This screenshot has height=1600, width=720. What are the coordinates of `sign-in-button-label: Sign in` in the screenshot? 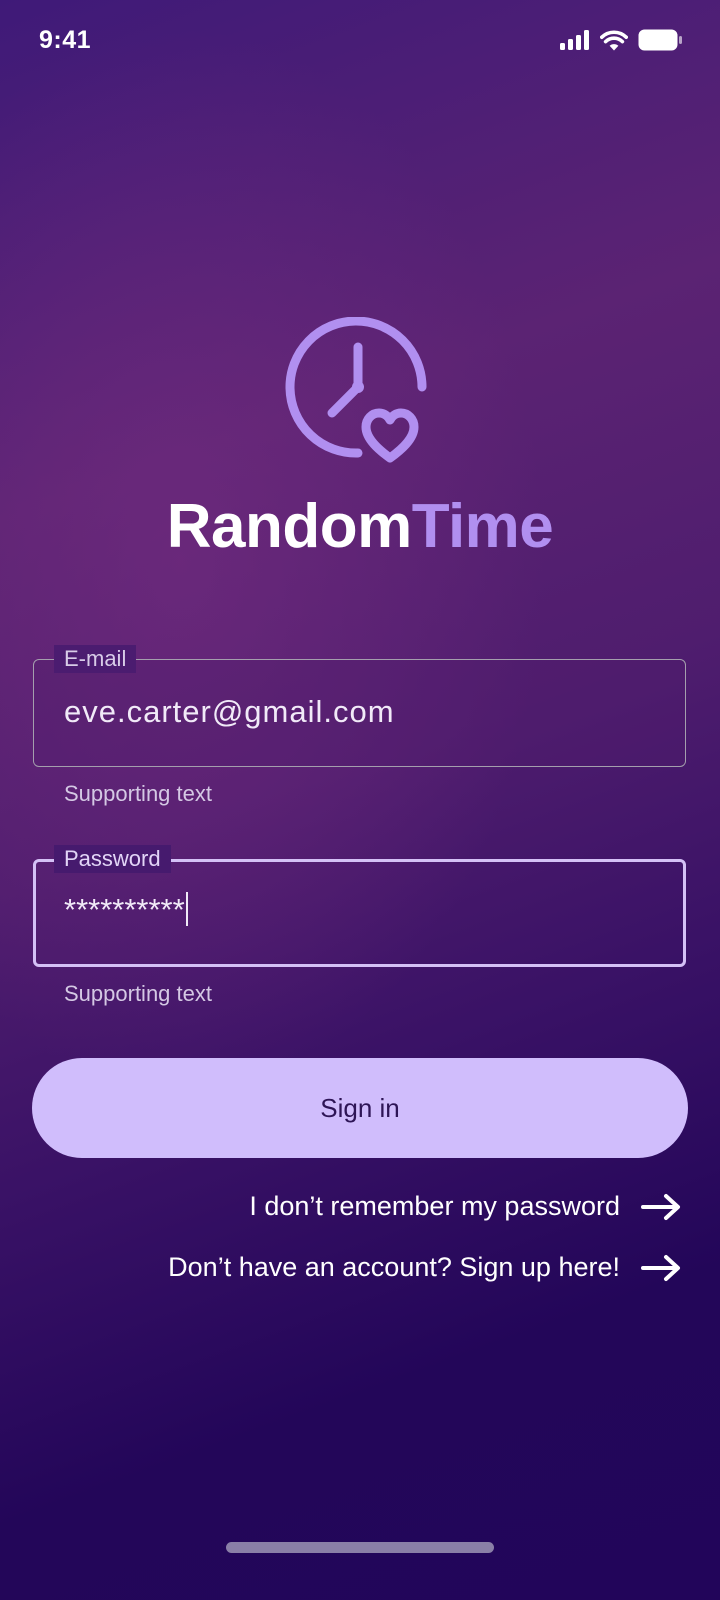 It's located at (360, 1107).